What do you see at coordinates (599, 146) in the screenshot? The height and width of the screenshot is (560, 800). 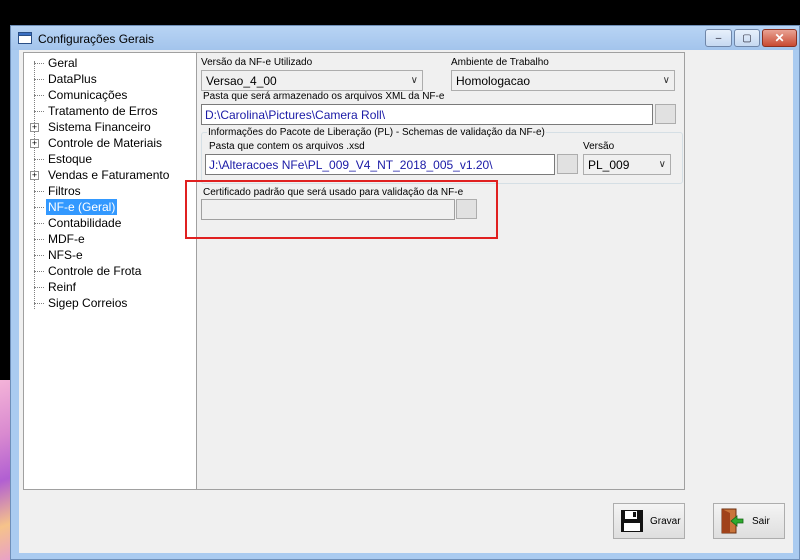 I see `versao-pl-label: Versão` at bounding box center [599, 146].